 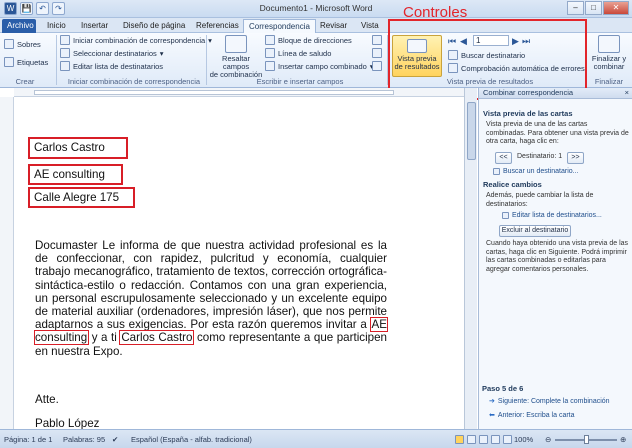 I want to click on section-realice-cambios: Realice cambios, so click(x=512, y=184).